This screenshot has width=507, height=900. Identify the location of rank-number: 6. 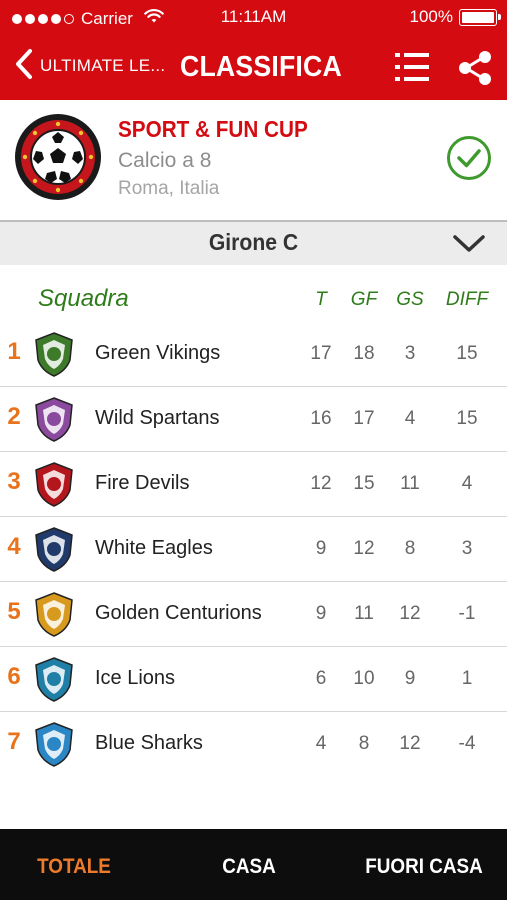
(14, 676).